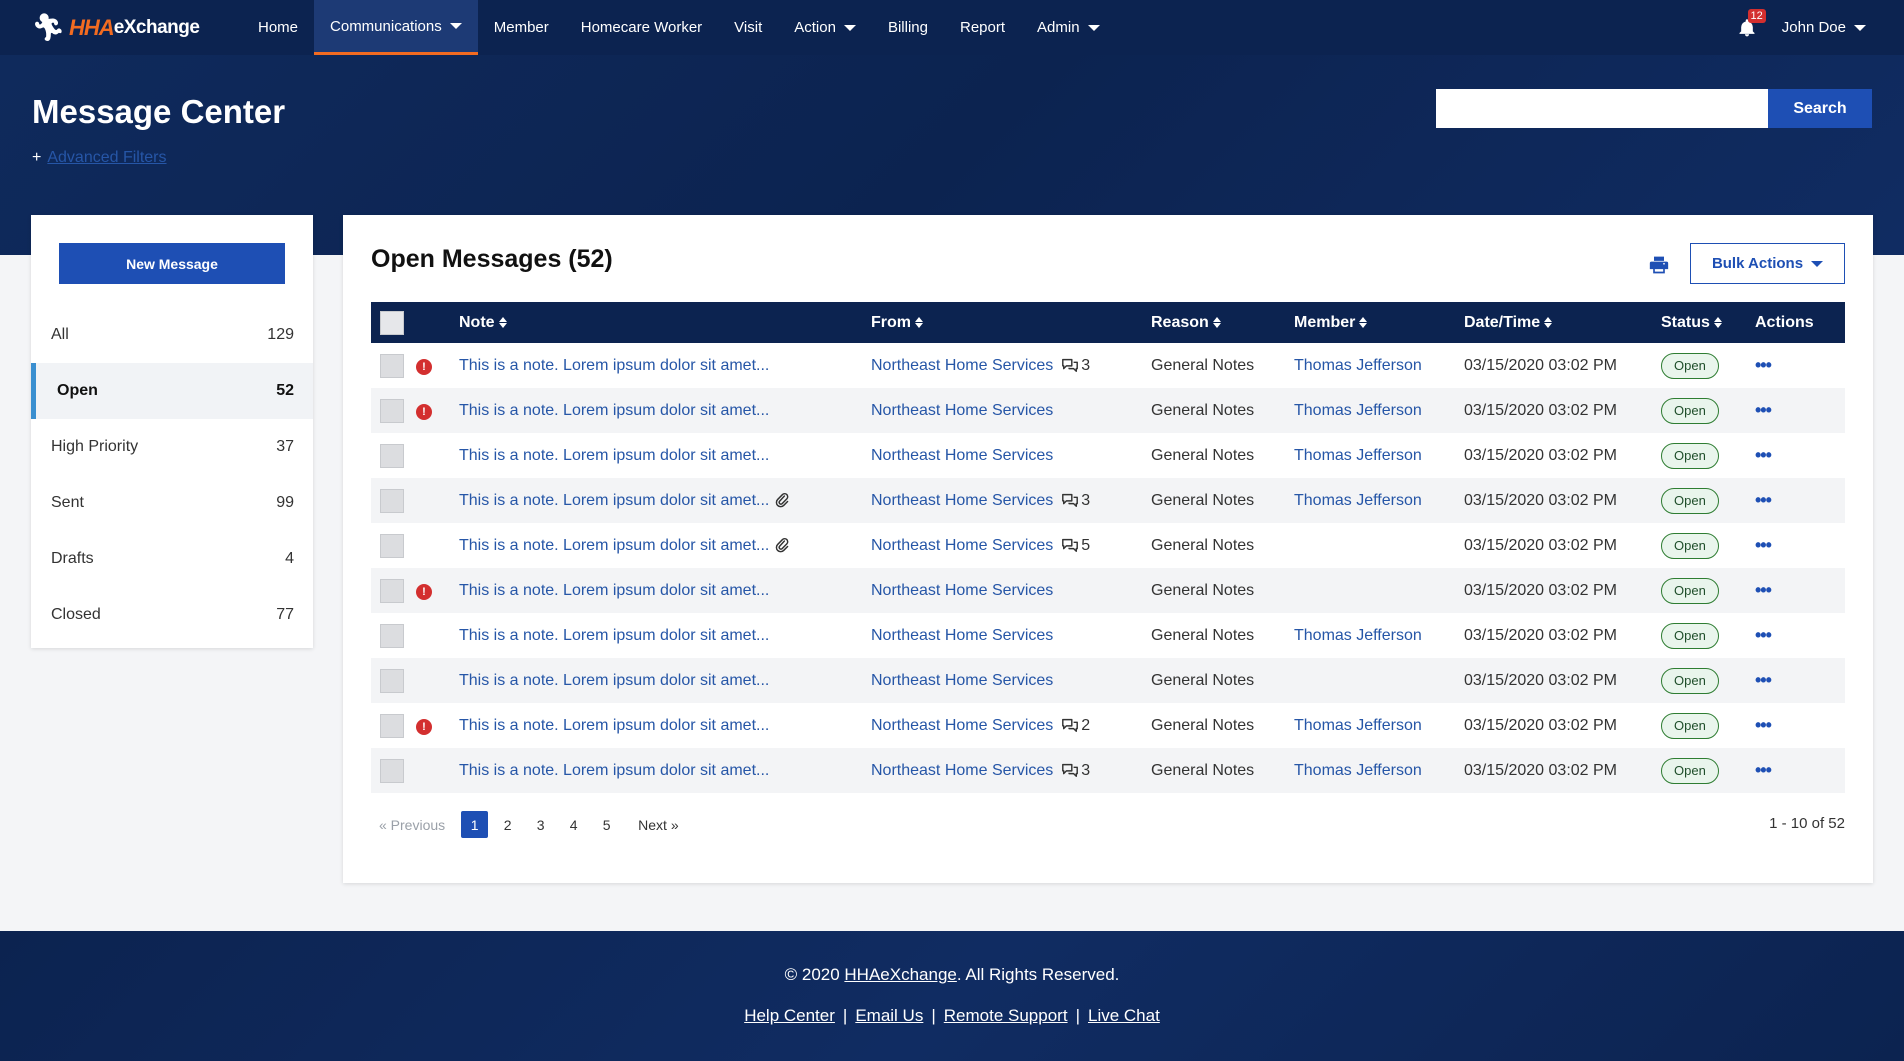 This screenshot has height=1061, width=1904. Describe the element at coordinates (1750, 24) in the screenshot. I see `notifications-button: 12` at that location.